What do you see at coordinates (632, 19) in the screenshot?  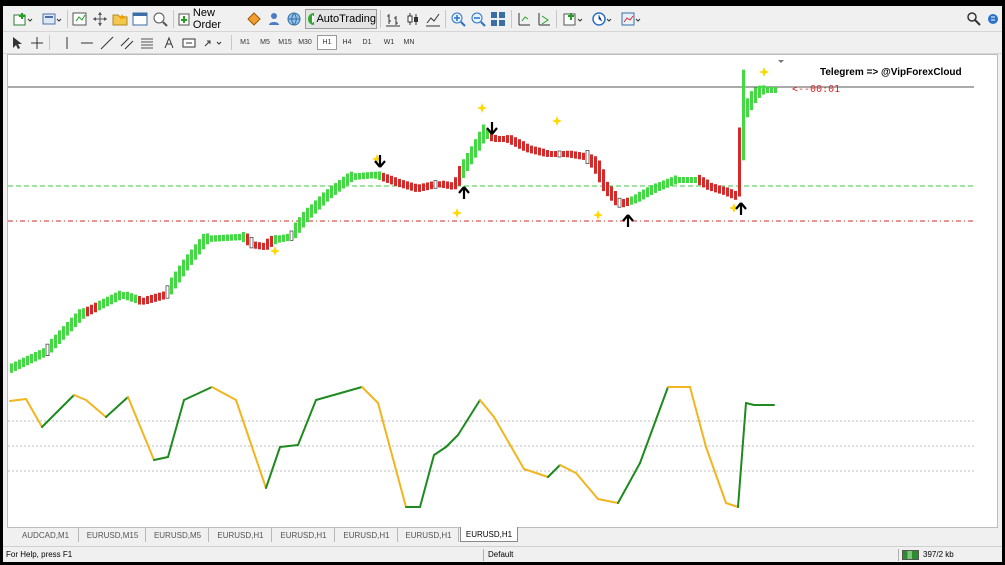 I see `templates-button` at bounding box center [632, 19].